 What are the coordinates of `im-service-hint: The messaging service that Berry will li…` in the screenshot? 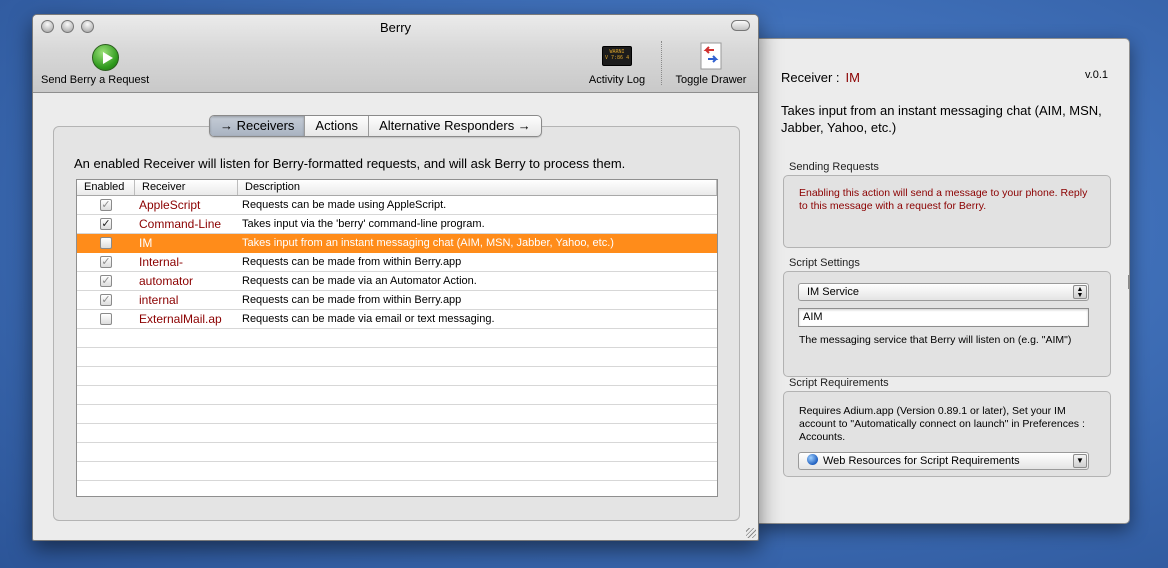 It's located at (935, 340).